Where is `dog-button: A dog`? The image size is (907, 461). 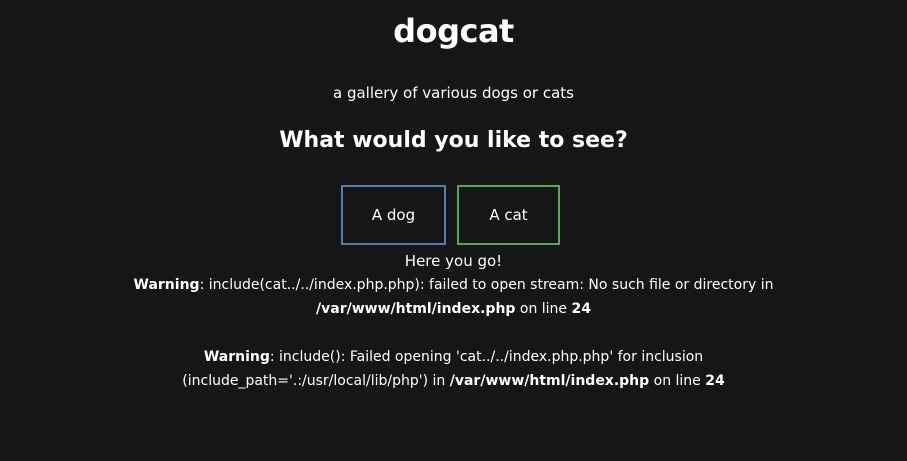
dog-button: A dog is located at coordinates (393, 215).